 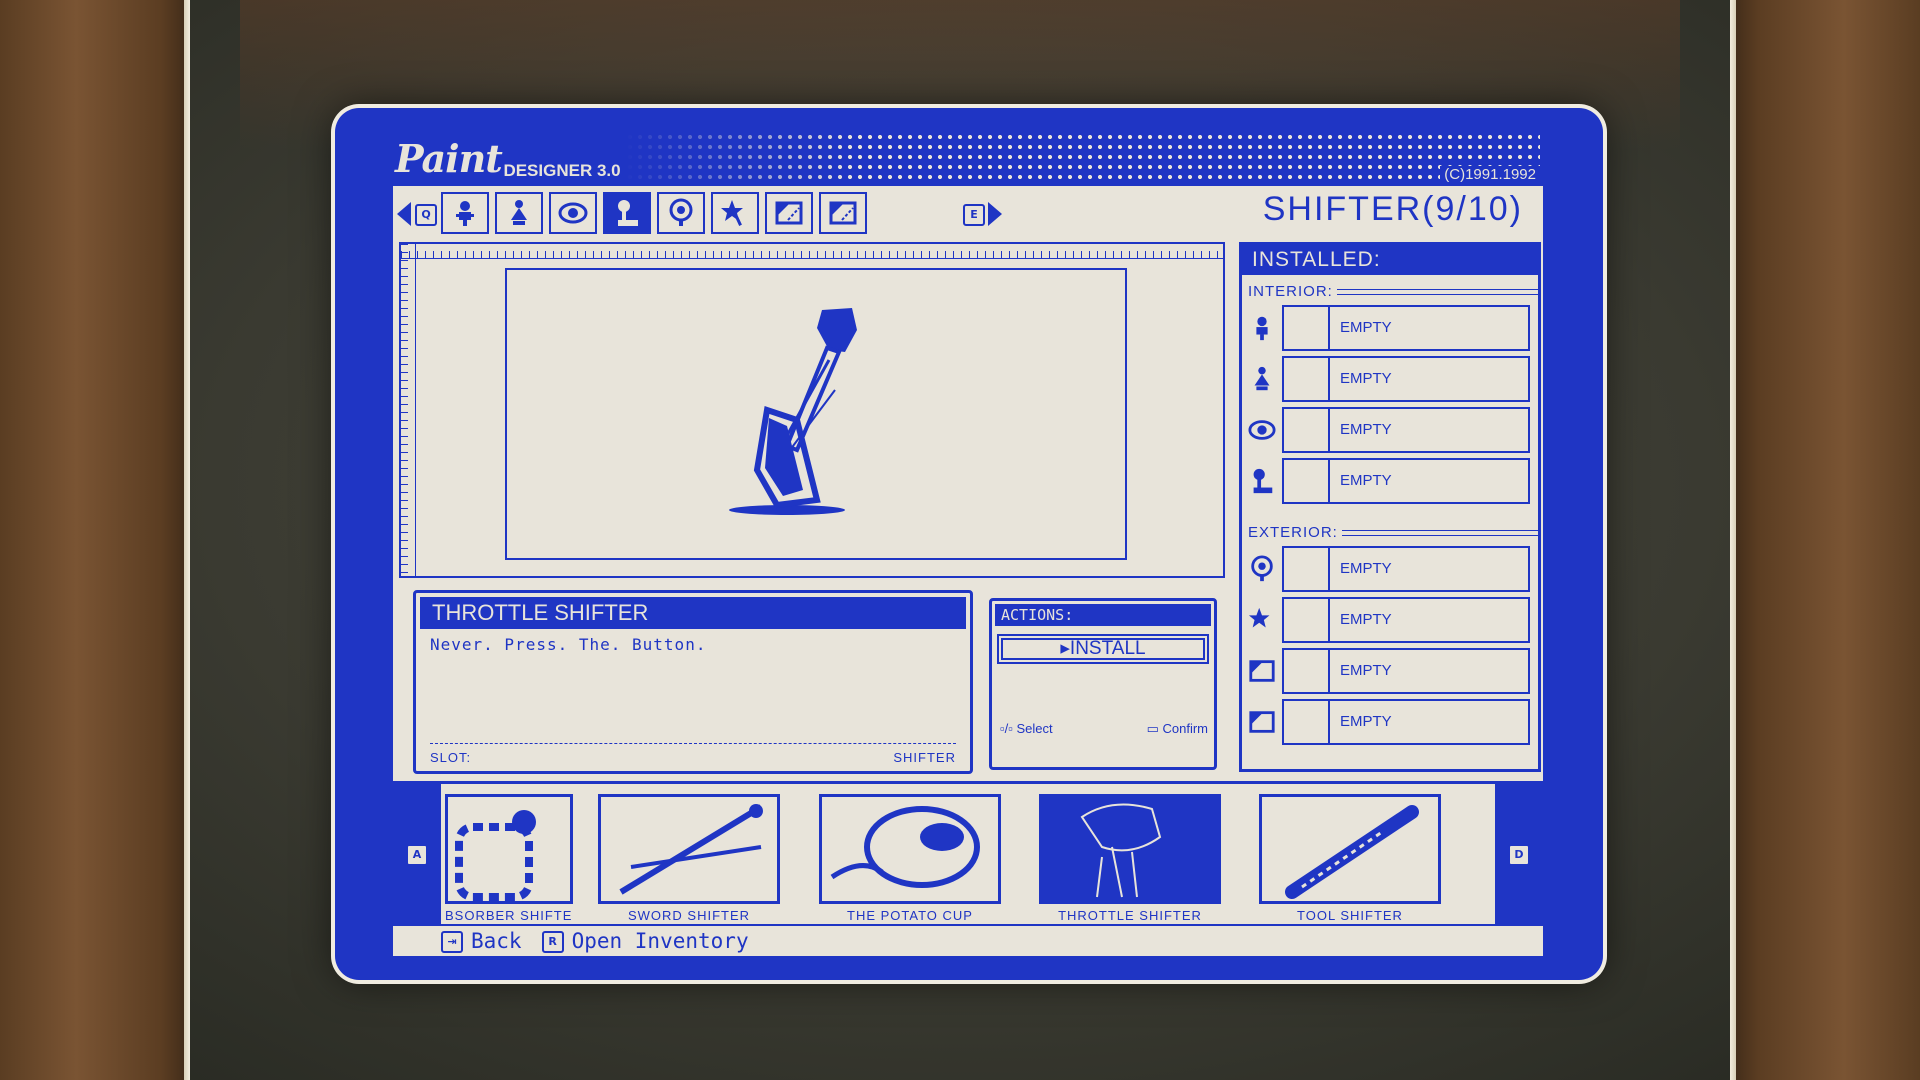 I want to click on app-header: Paint DESIGNER 3.0 (C)1991.1992, so click(x=967, y=159).